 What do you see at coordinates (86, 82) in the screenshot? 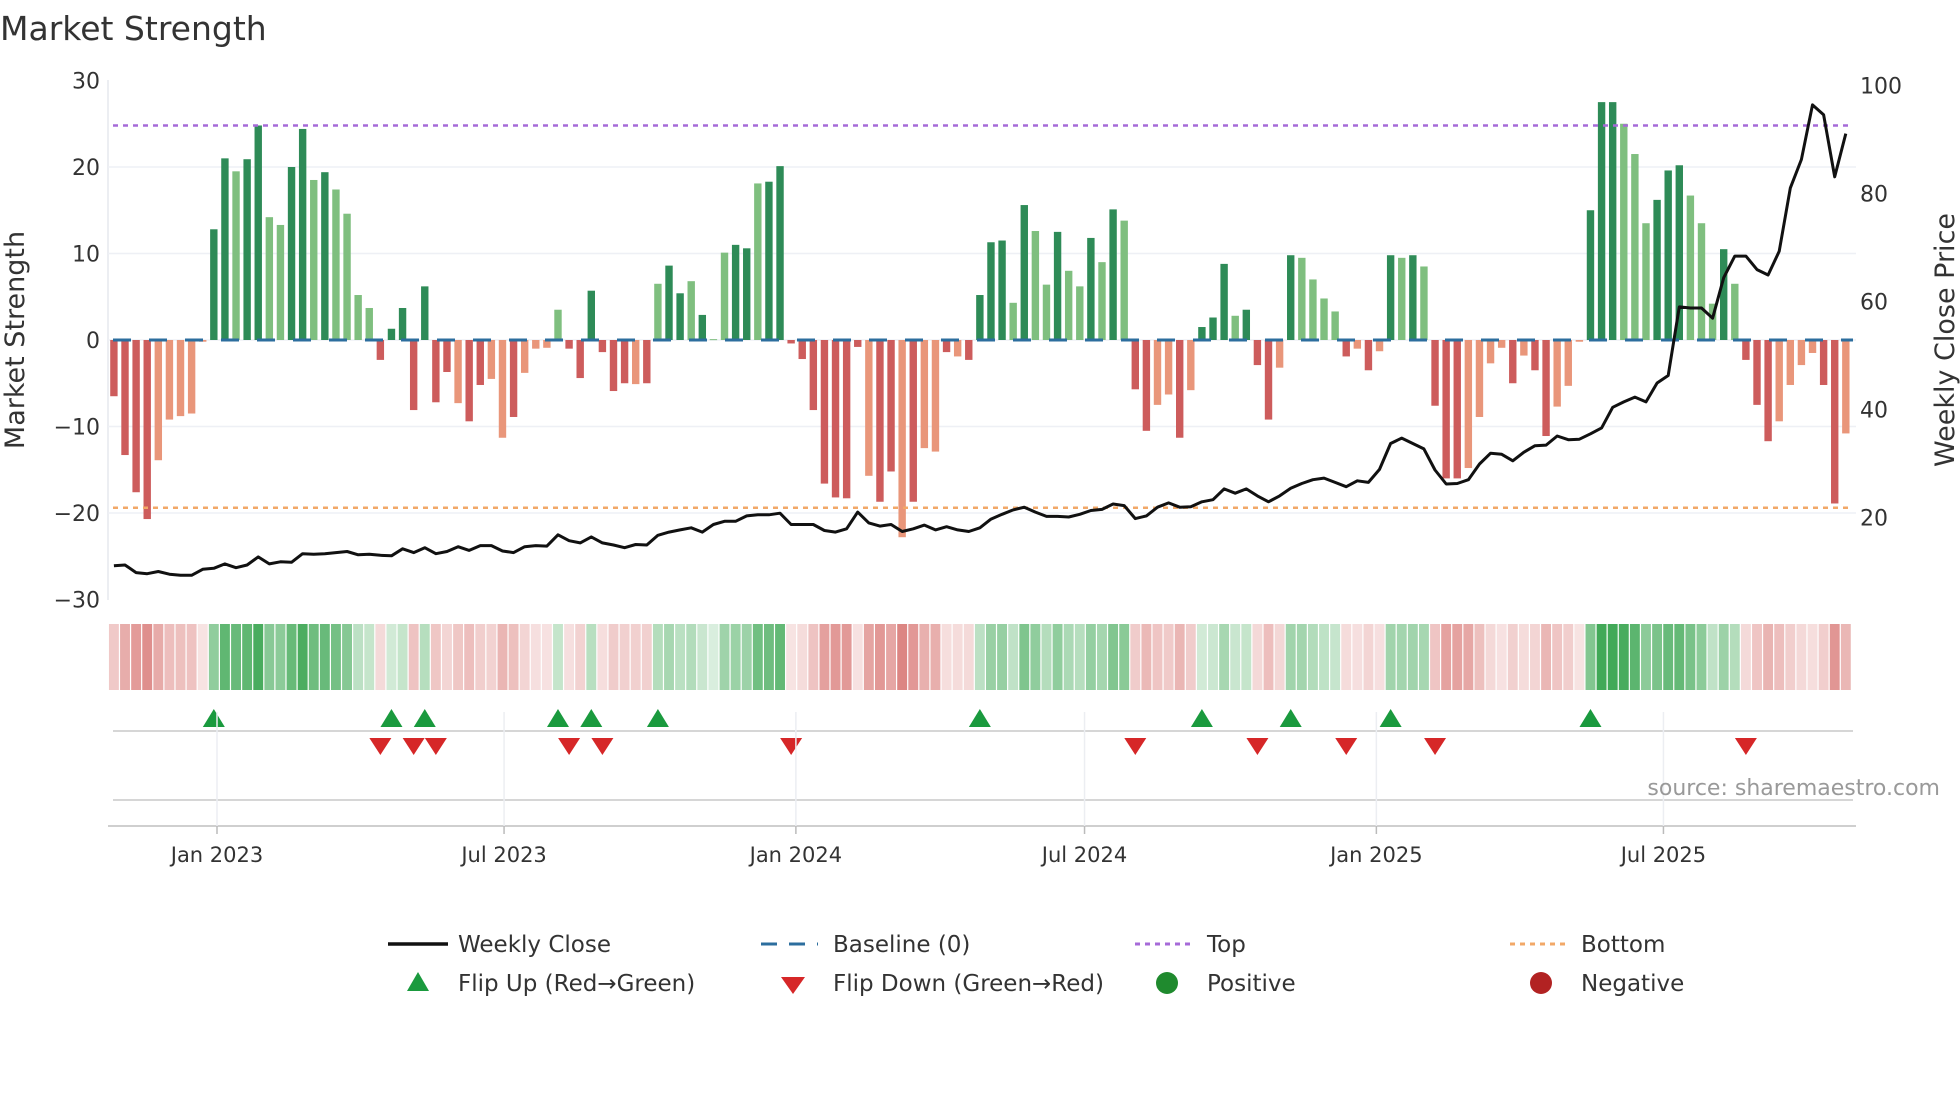
I see `left-tick-label: 30` at bounding box center [86, 82].